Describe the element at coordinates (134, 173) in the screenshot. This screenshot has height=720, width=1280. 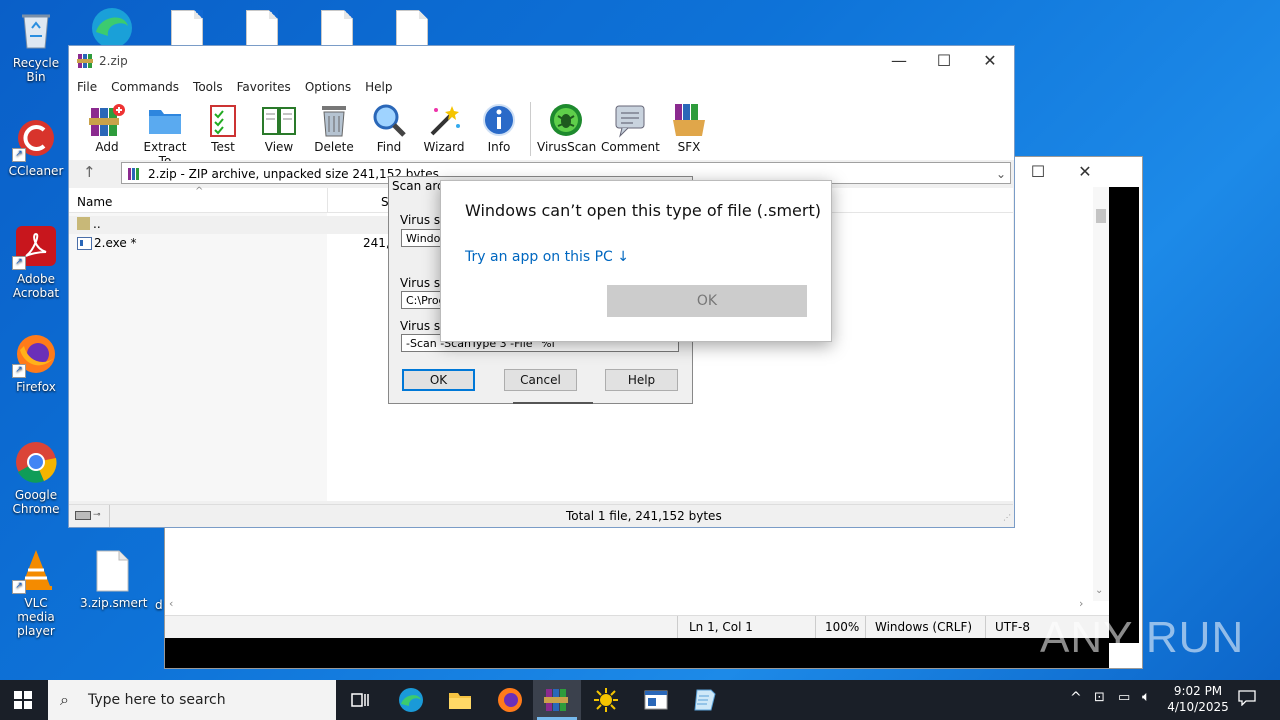
I see `archive-icon` at that location.